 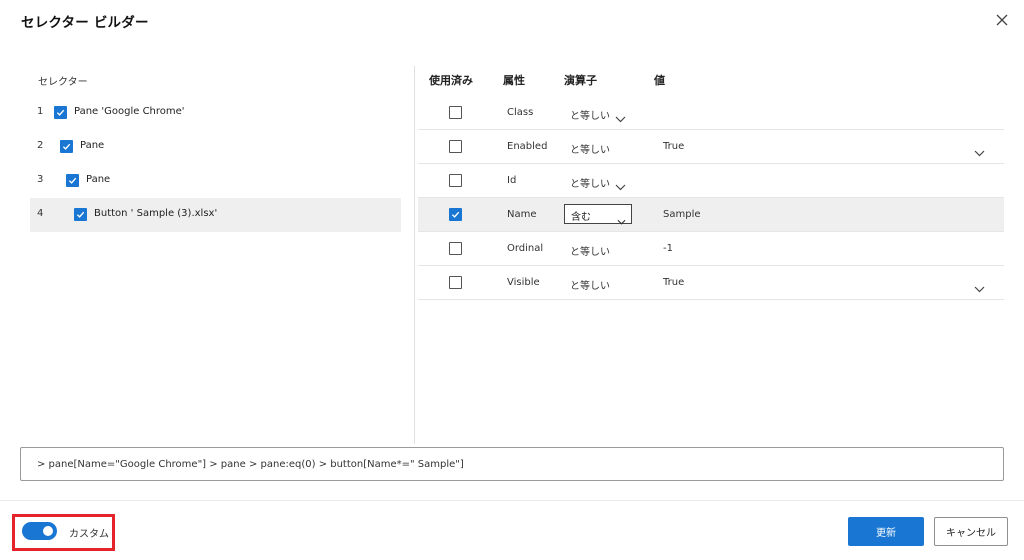 I want to click on attribute-row: Ordinal と等しい -1, so click(x=711, y=249).